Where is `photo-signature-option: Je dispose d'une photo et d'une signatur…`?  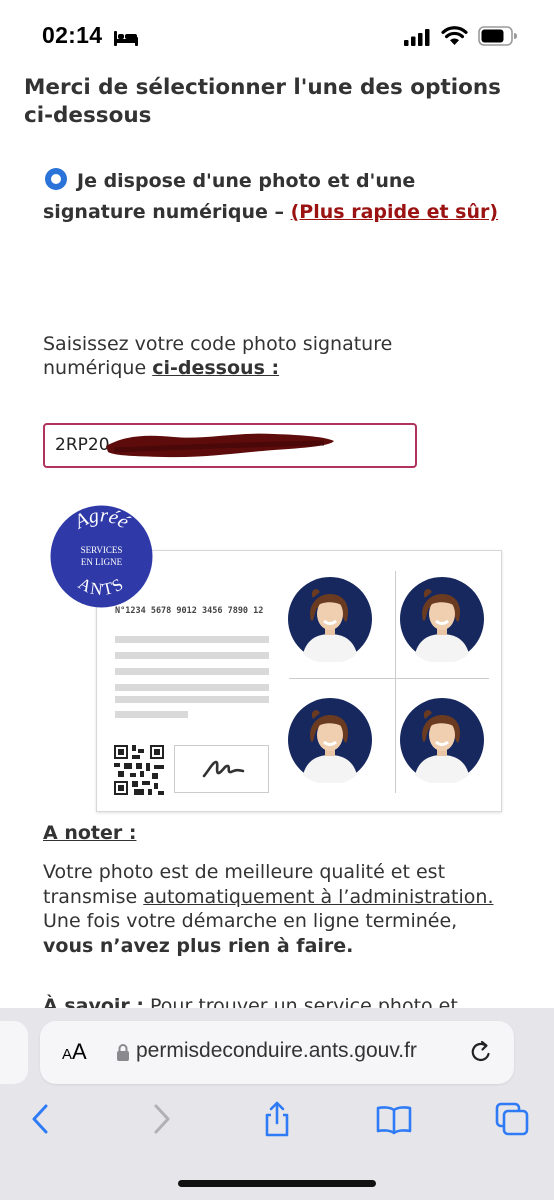 photo-signature-option: Je dispose d'une photo et d'une signatur… is located at coordinates (273, 197).